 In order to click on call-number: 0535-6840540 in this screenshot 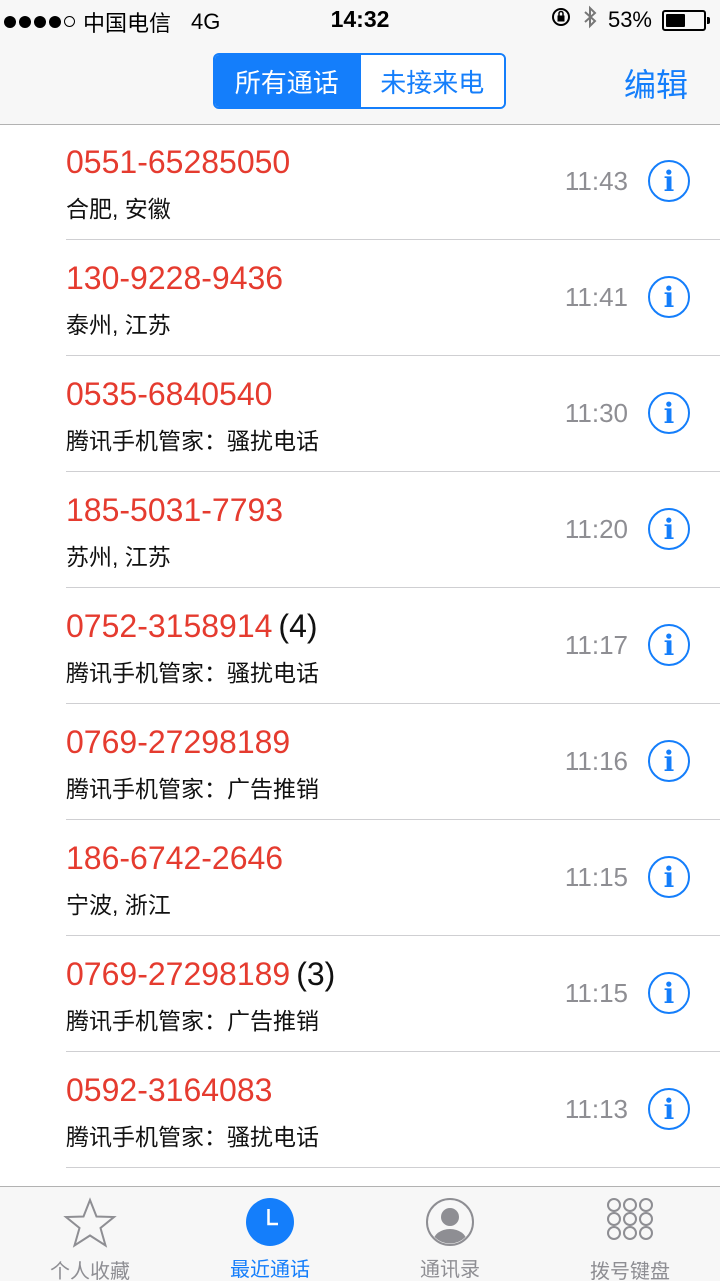, I will do `click(169, 394)`.